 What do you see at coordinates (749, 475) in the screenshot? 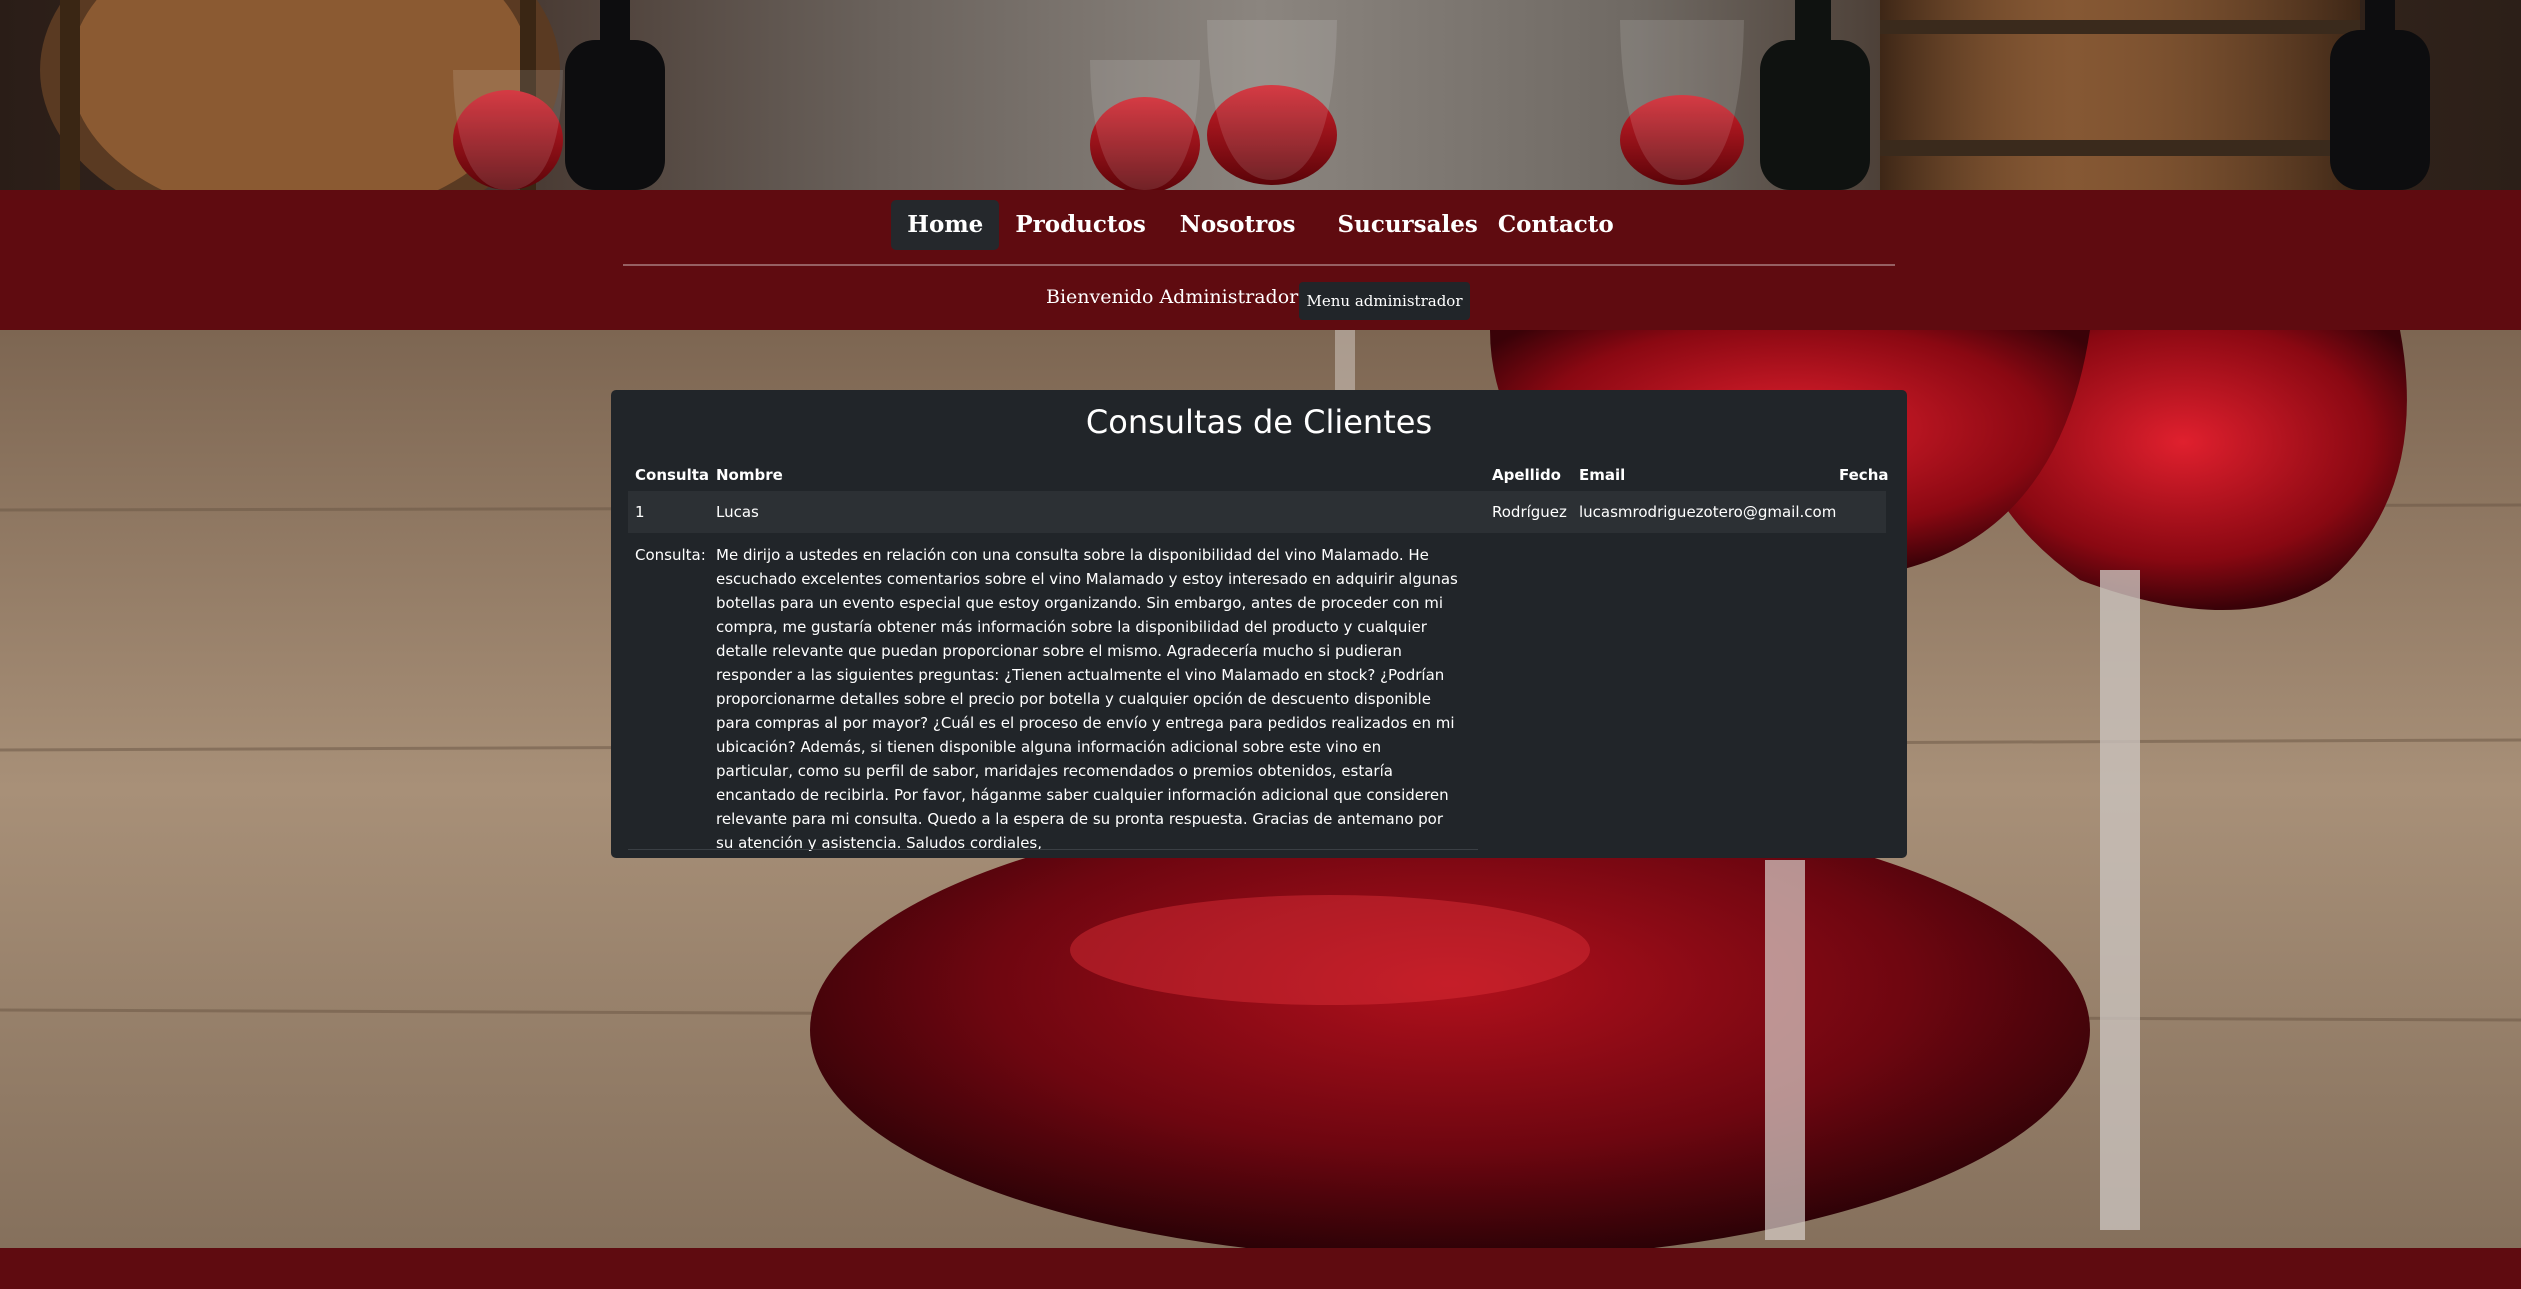
I see `header-nombre: Nombre` at bounding box center [749, 475].